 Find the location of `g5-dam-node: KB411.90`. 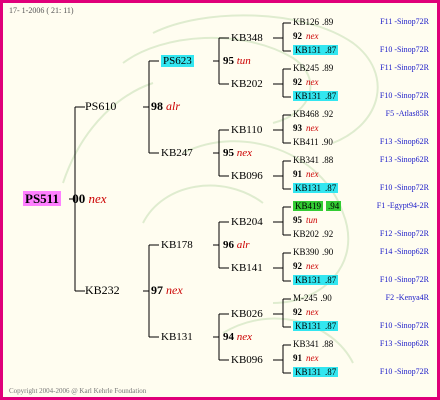

g5-dam-node: KB411.90 is located at coordinates (313, 142).